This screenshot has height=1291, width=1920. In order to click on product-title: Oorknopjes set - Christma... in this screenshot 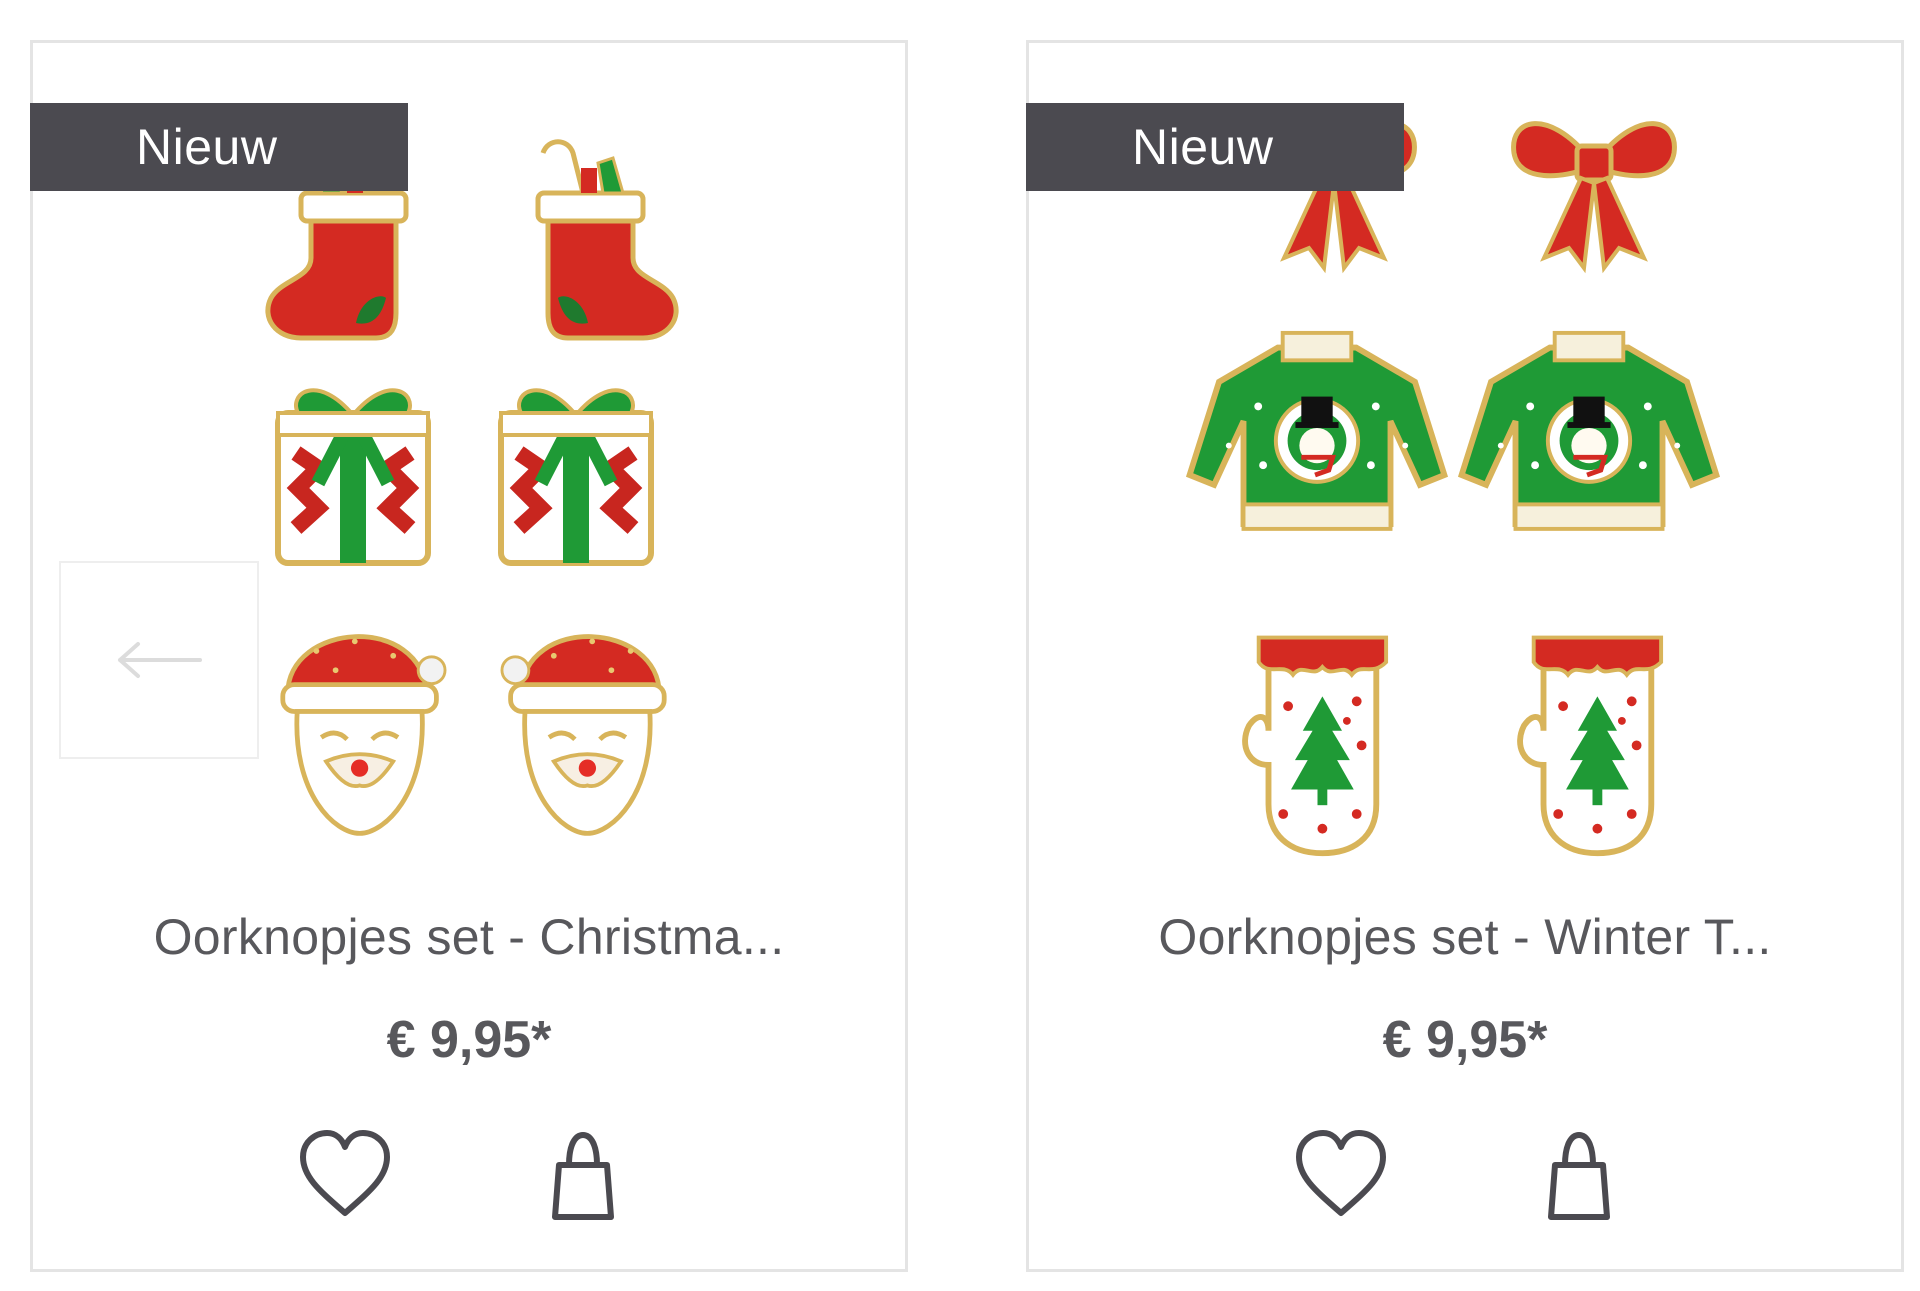, I will do `click(469, 937)`.